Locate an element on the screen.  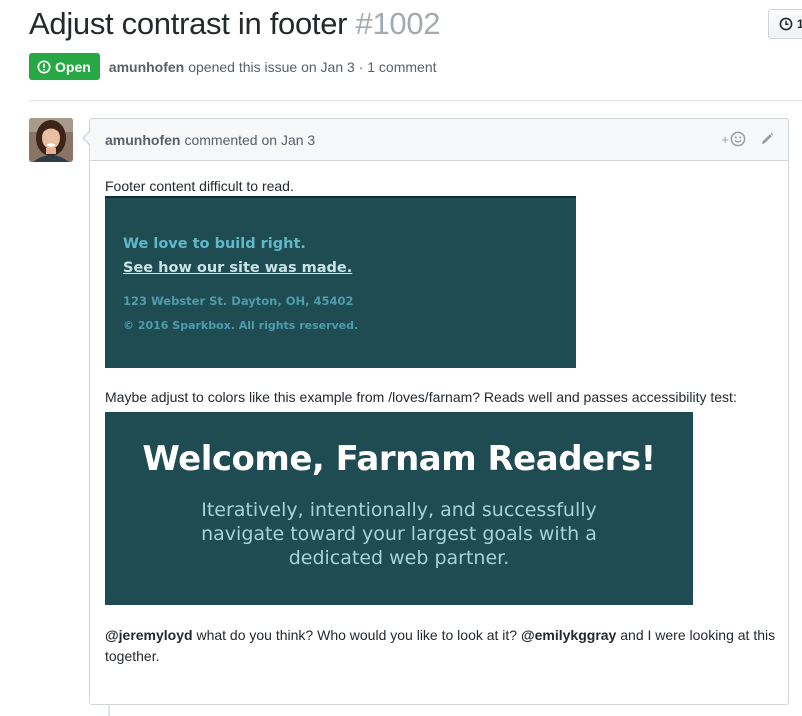
farnam-image-subtitle-line-3: dedicated web partner. is located at coordinates (399, 558).